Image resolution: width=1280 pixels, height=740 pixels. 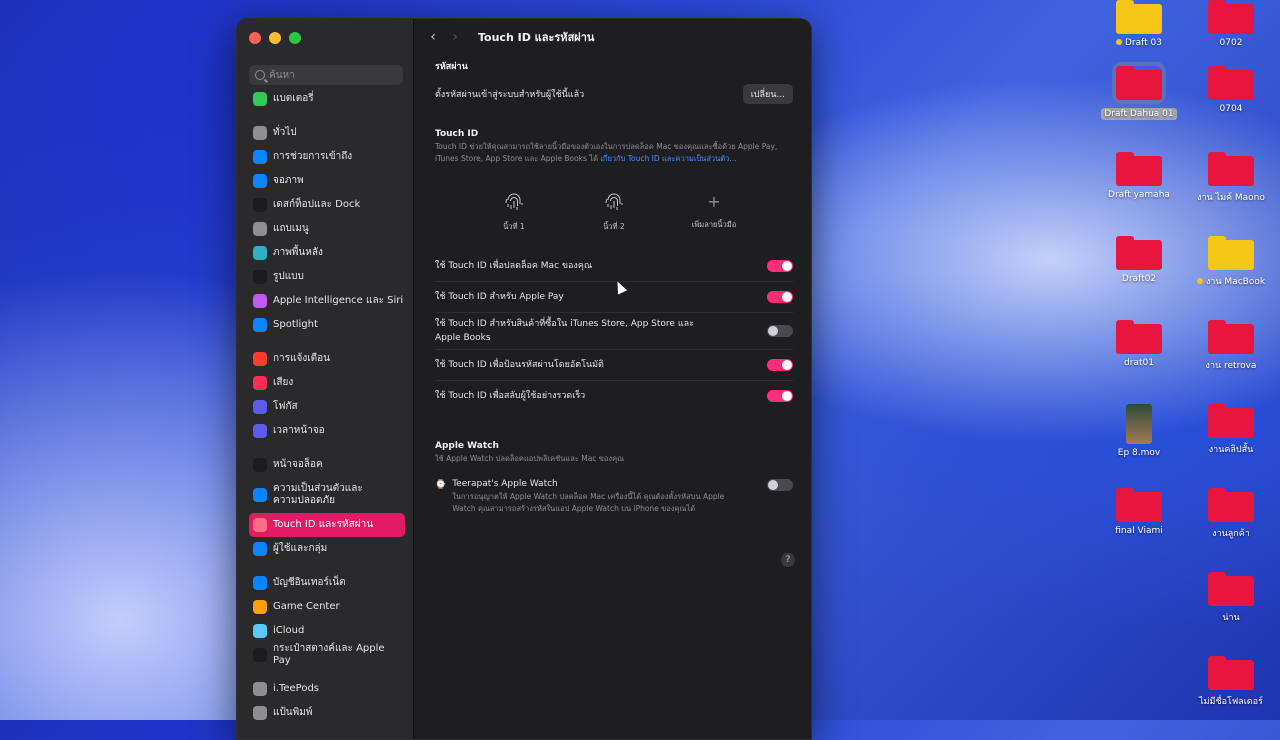 What do you see at coordinates (327, 631) in the screenshot?
I see `sidebar-item: iCloud` at bounding box center [327, 631].